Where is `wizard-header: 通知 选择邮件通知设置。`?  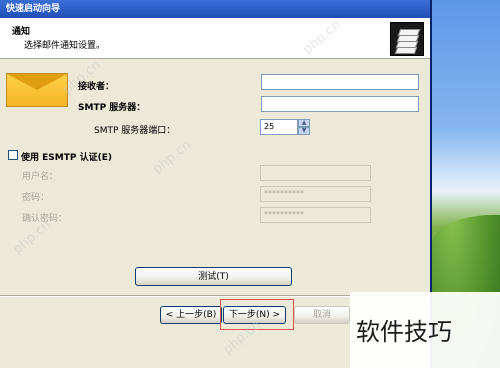 wizard-header: 通知 选择邮件通知设置。 is located at coordinates (215, 38).